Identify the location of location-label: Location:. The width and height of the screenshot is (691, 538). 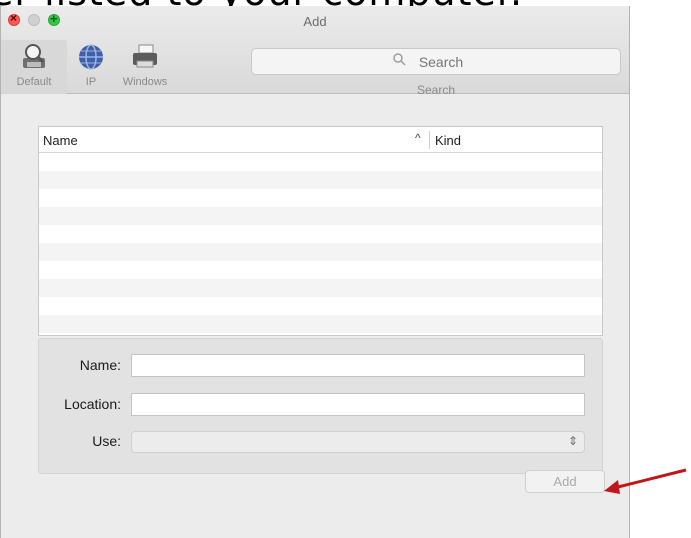
(92, 404).